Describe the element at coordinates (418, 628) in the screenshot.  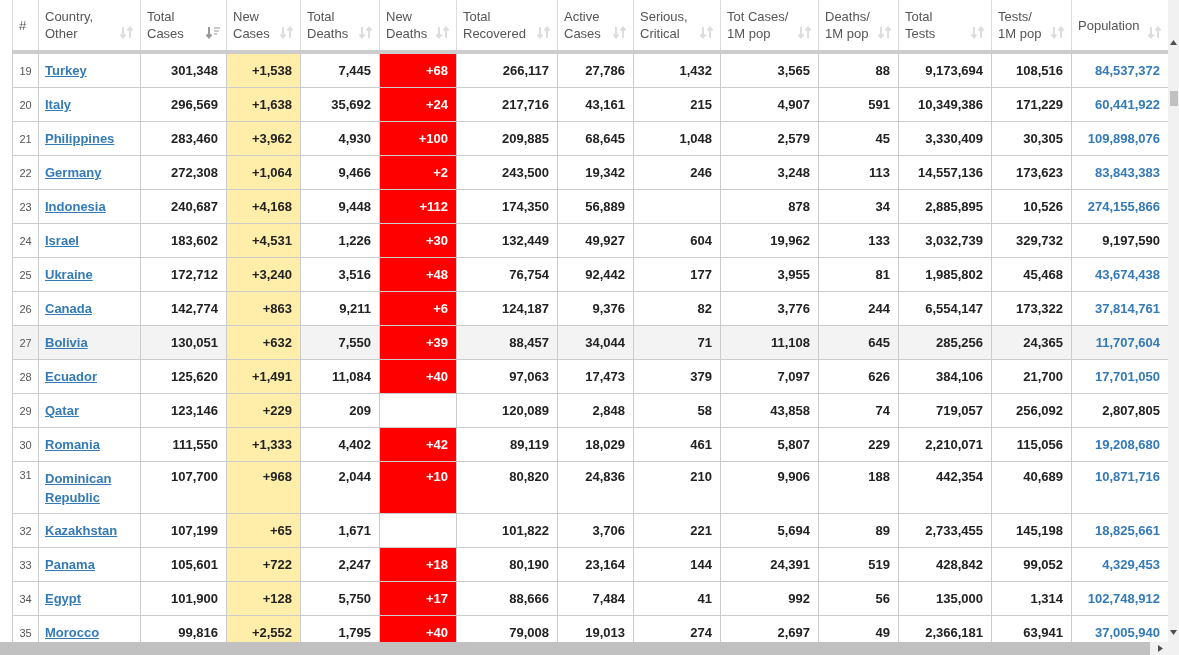
I see `table-cell: +40` at that location.